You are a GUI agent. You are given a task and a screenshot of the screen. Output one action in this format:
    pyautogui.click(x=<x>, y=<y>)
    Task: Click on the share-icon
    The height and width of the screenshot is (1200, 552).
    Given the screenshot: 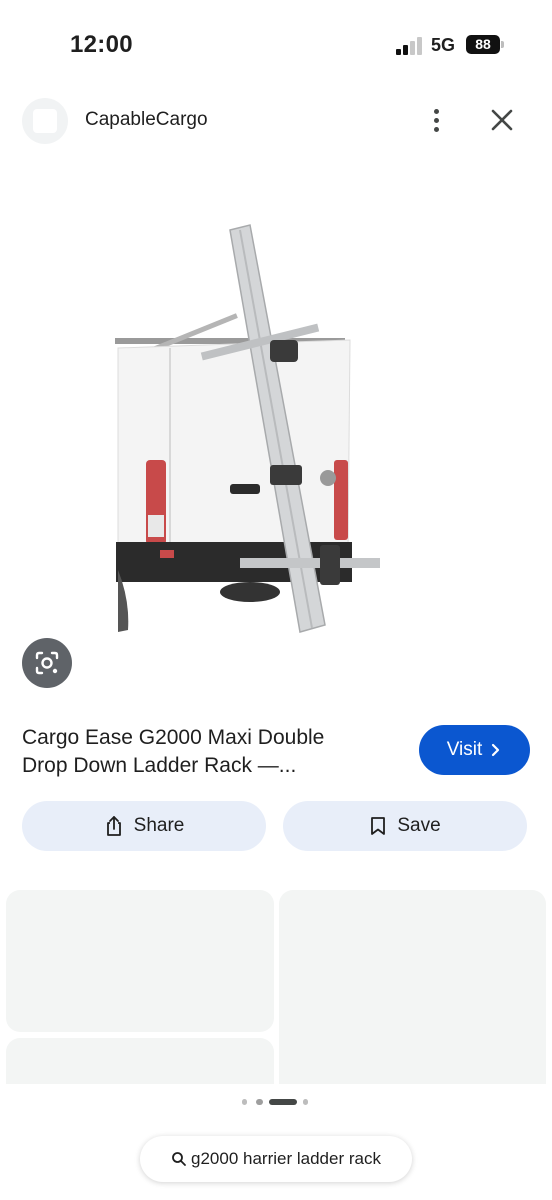 What is the action you would take?
    pyautogui.click(x=113, y=826)
    